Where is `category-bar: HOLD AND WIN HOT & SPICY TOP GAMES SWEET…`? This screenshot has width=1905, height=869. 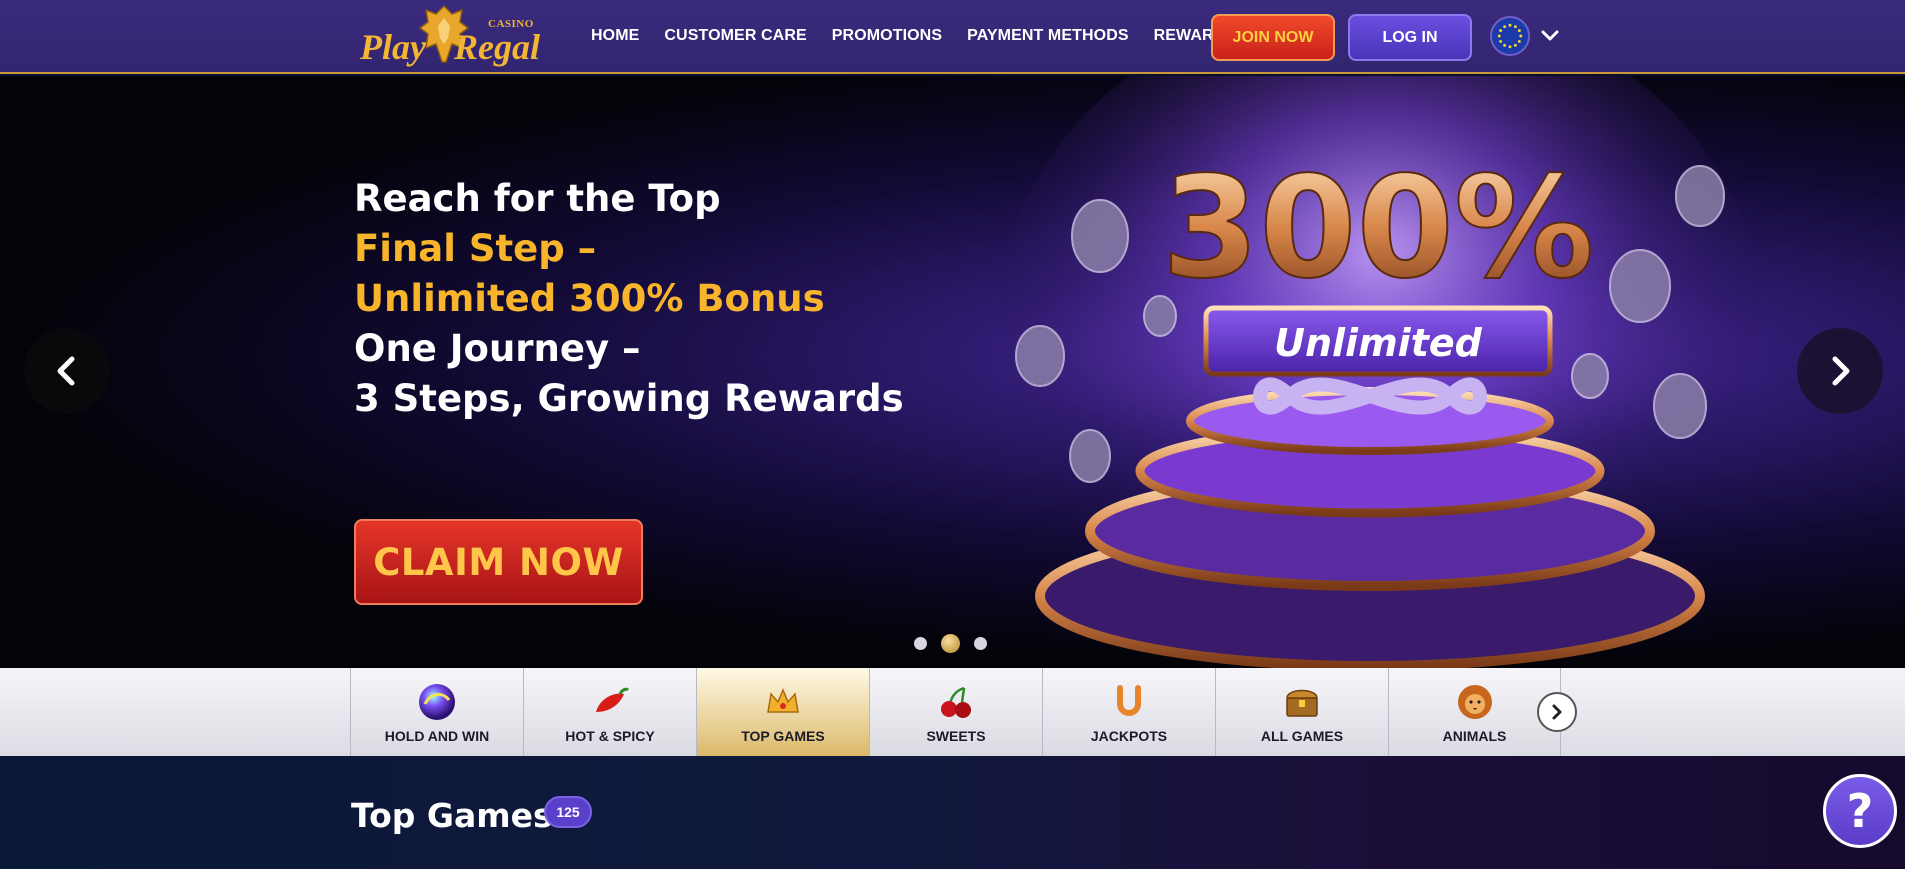 category-bar: HOLD AND WIN HOT & SPICY TOP GAMES SWEET… is located at coordinates (952, 715).